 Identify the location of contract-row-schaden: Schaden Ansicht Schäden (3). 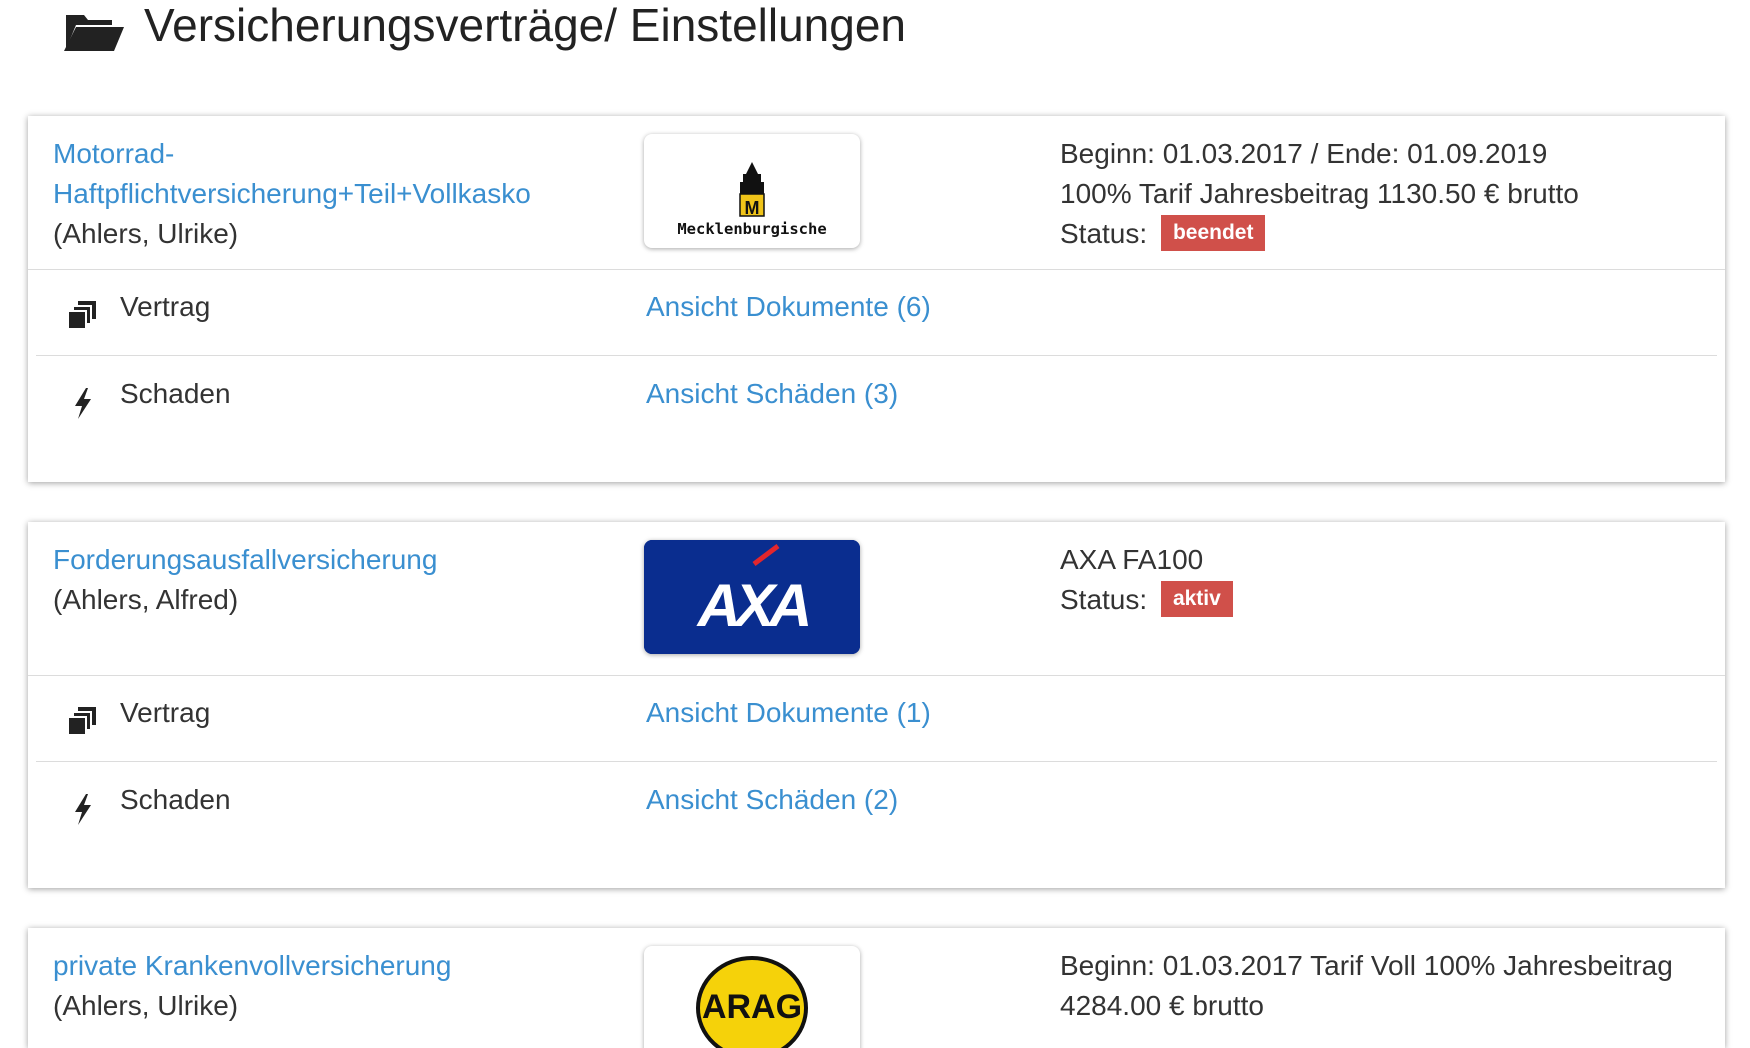
(876, 399).